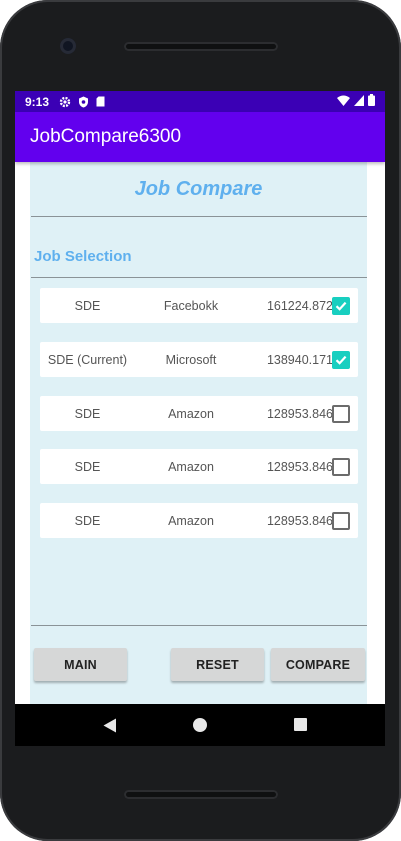  Describe the element at coordinates (110, 728) in the screenshot. I see `back-icon` at that location.